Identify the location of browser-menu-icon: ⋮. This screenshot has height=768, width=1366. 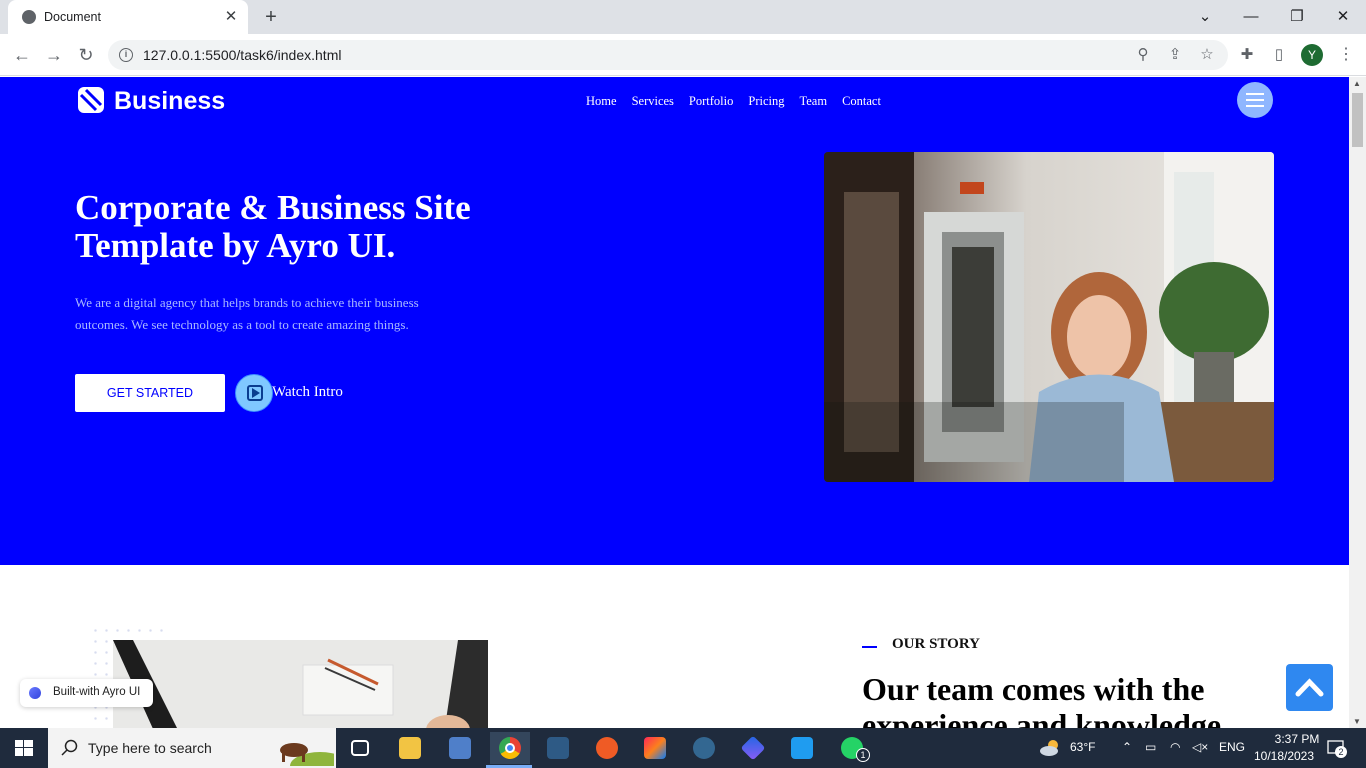
(1346, 55).